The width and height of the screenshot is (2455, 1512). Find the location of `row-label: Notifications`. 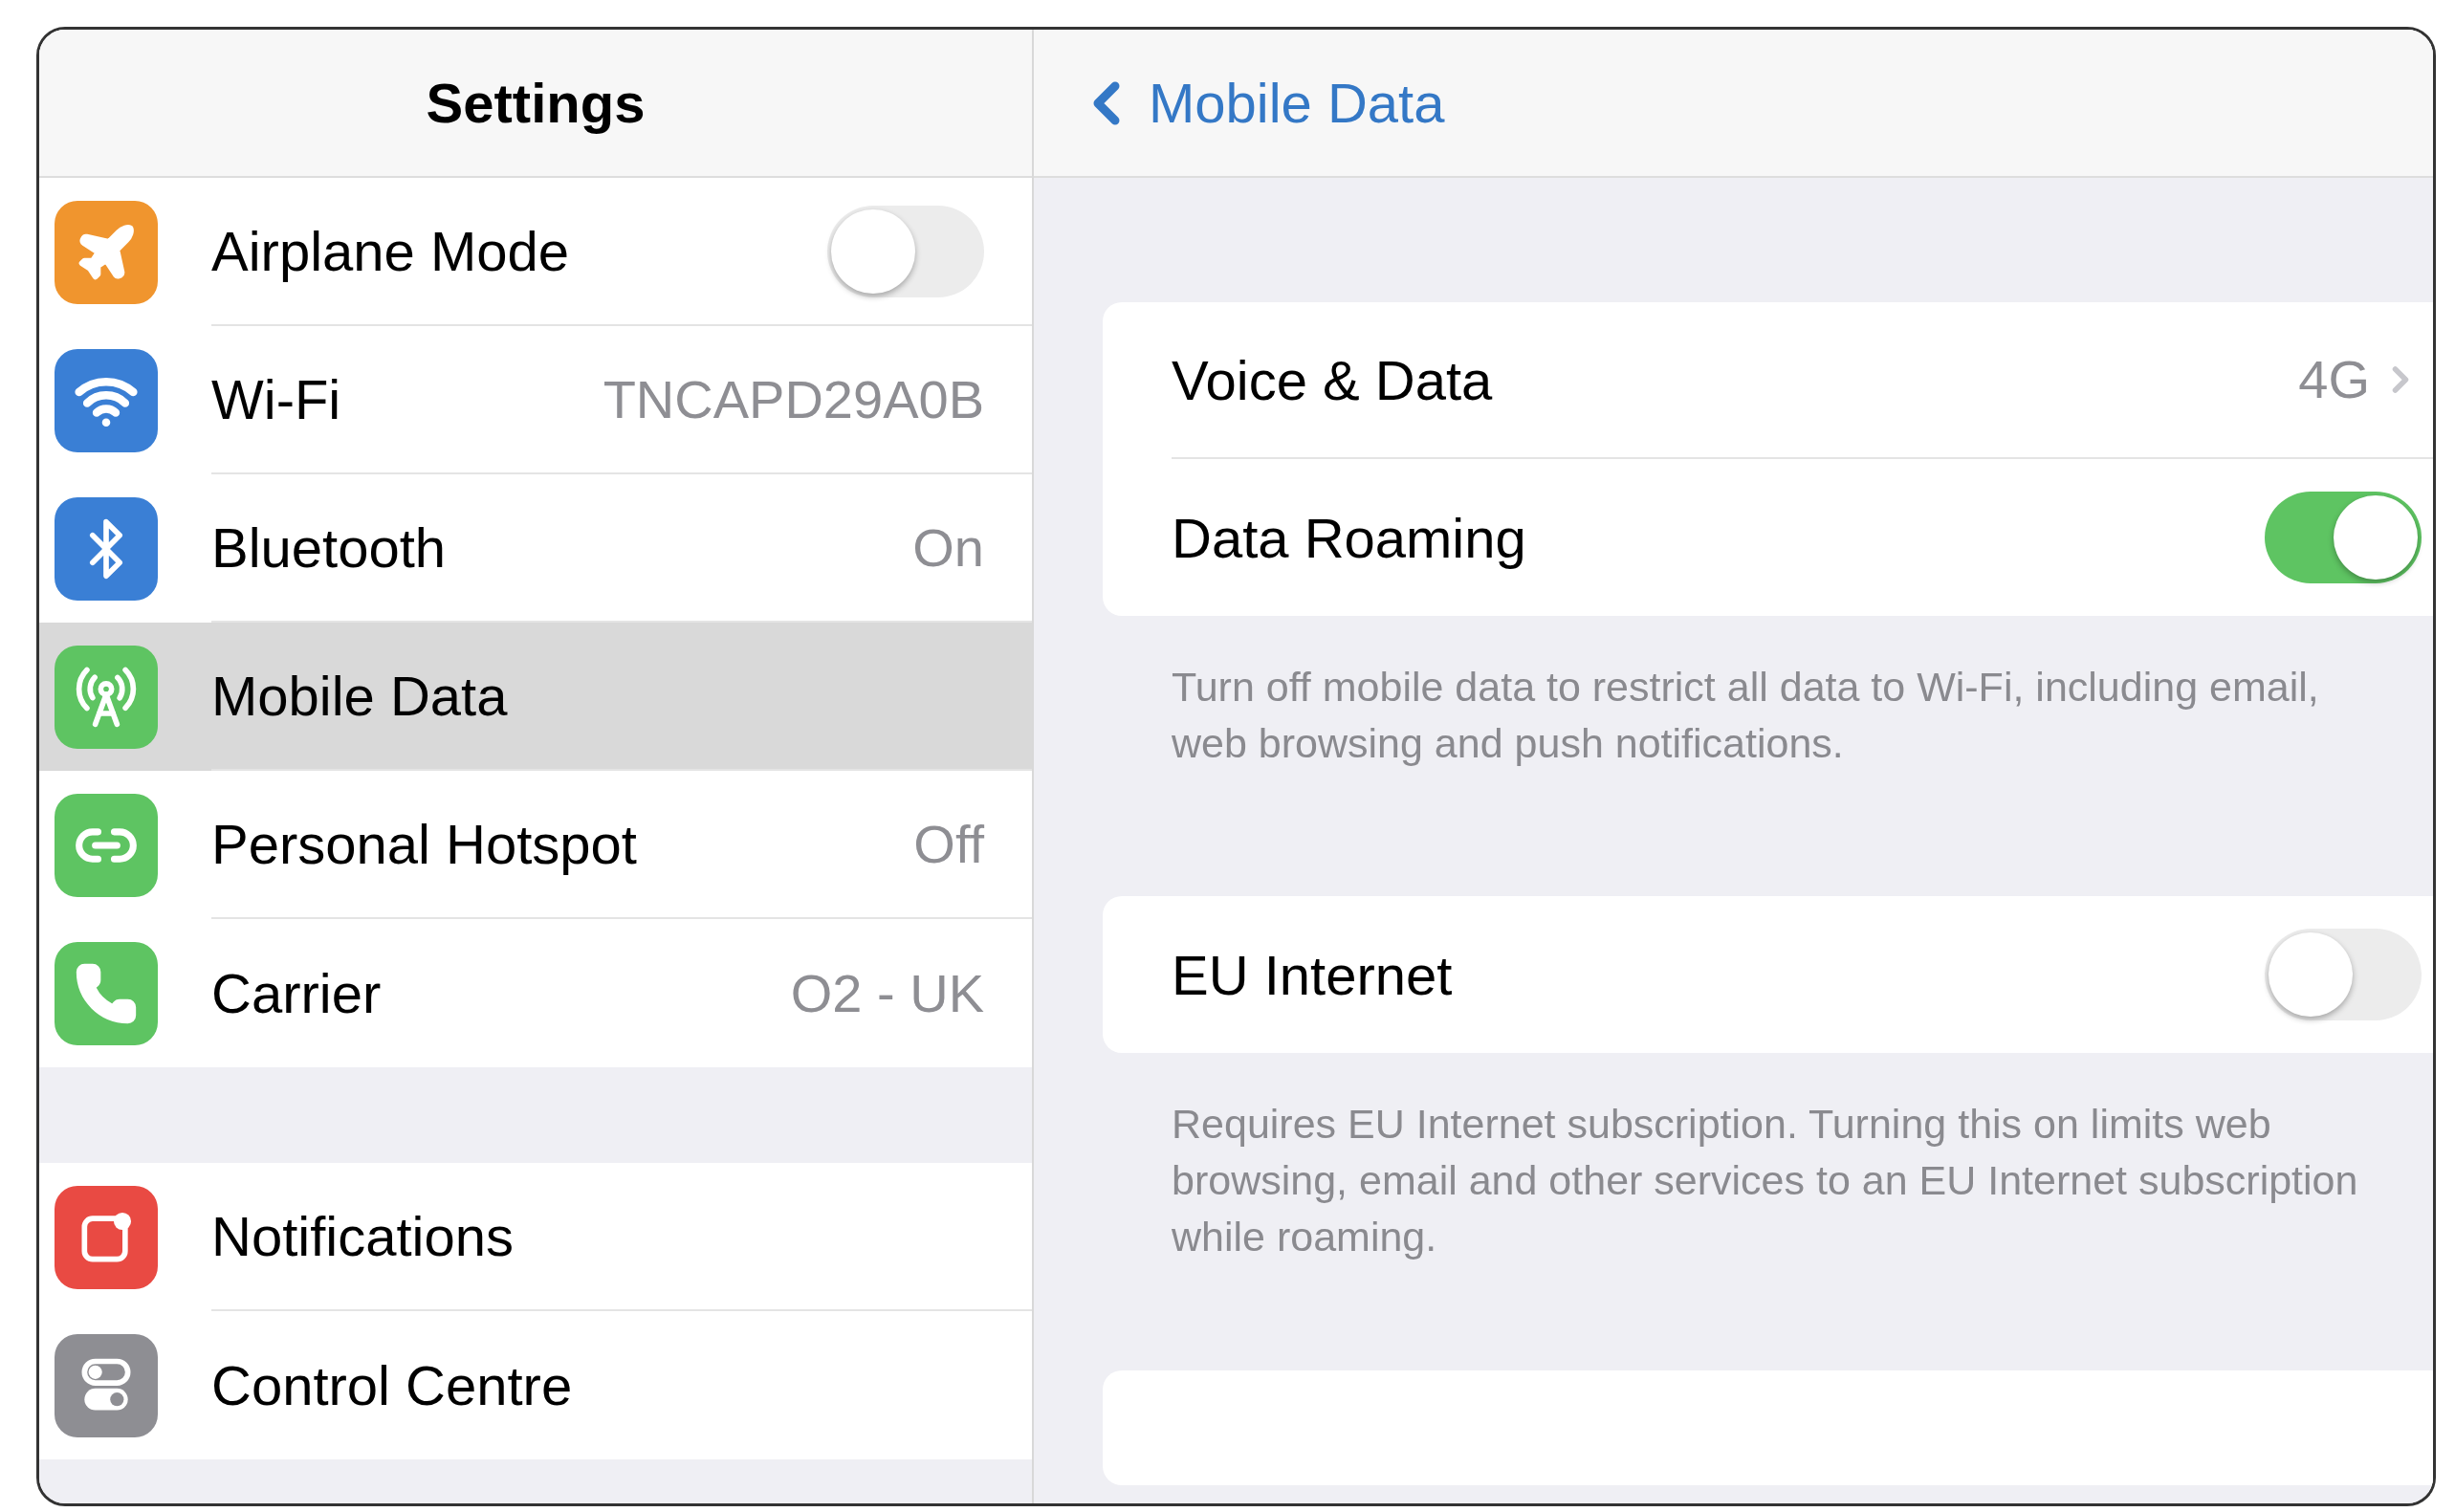

row-label: Notifications is located at coordinates (362, 1236).